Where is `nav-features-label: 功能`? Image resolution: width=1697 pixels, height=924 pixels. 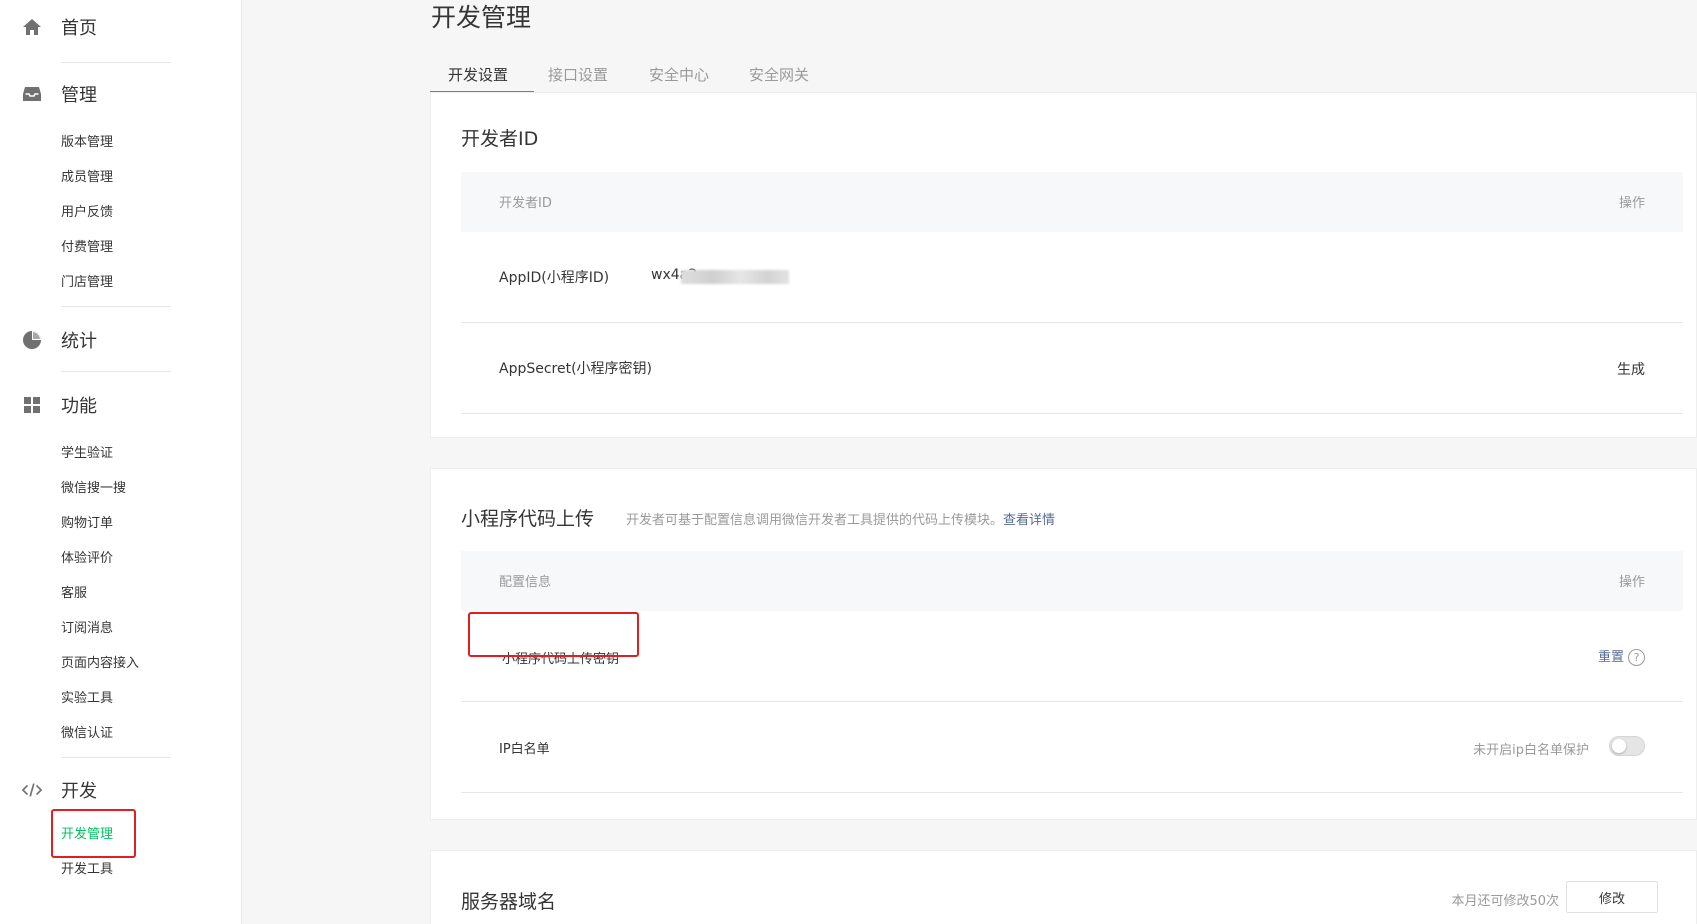
nav-features-label: 功能 is located at coordinates (79, 406).